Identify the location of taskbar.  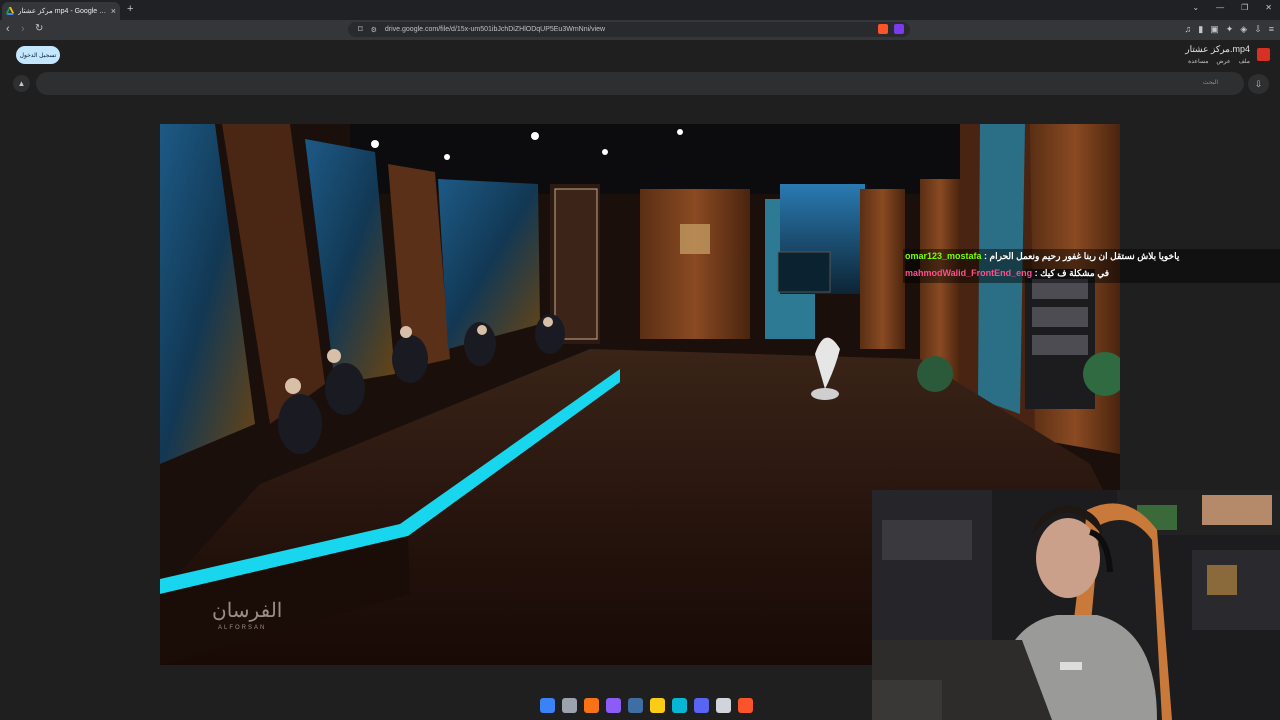
(646, 705).